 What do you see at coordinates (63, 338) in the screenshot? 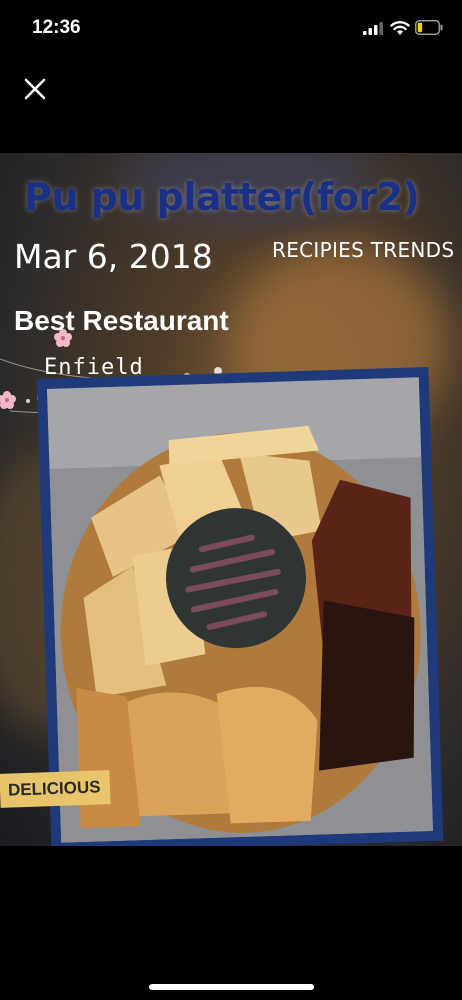
I see `flower-decoration` at bounding box center [63, 338].